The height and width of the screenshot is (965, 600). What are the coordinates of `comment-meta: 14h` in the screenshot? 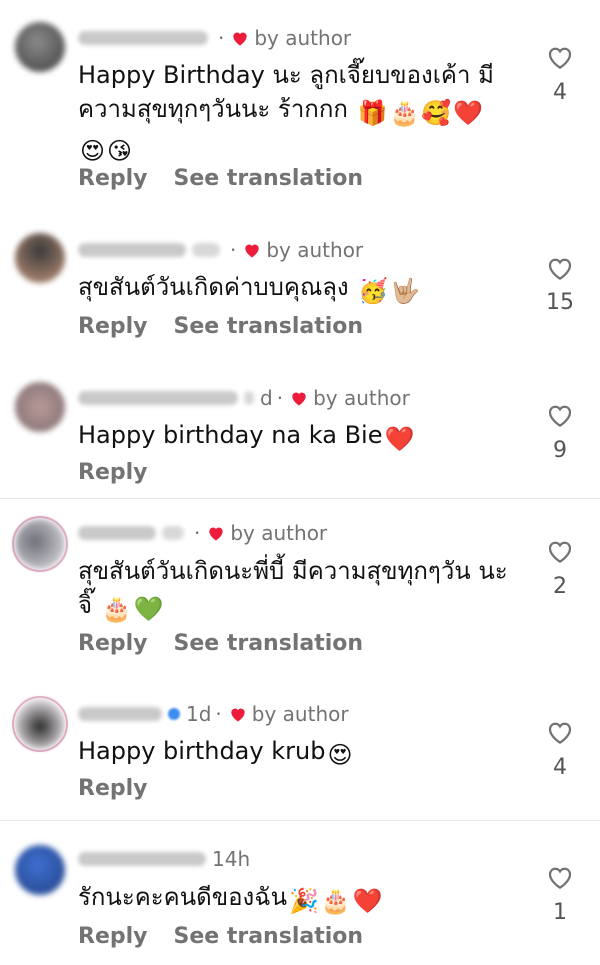 It's located at (164, 859).